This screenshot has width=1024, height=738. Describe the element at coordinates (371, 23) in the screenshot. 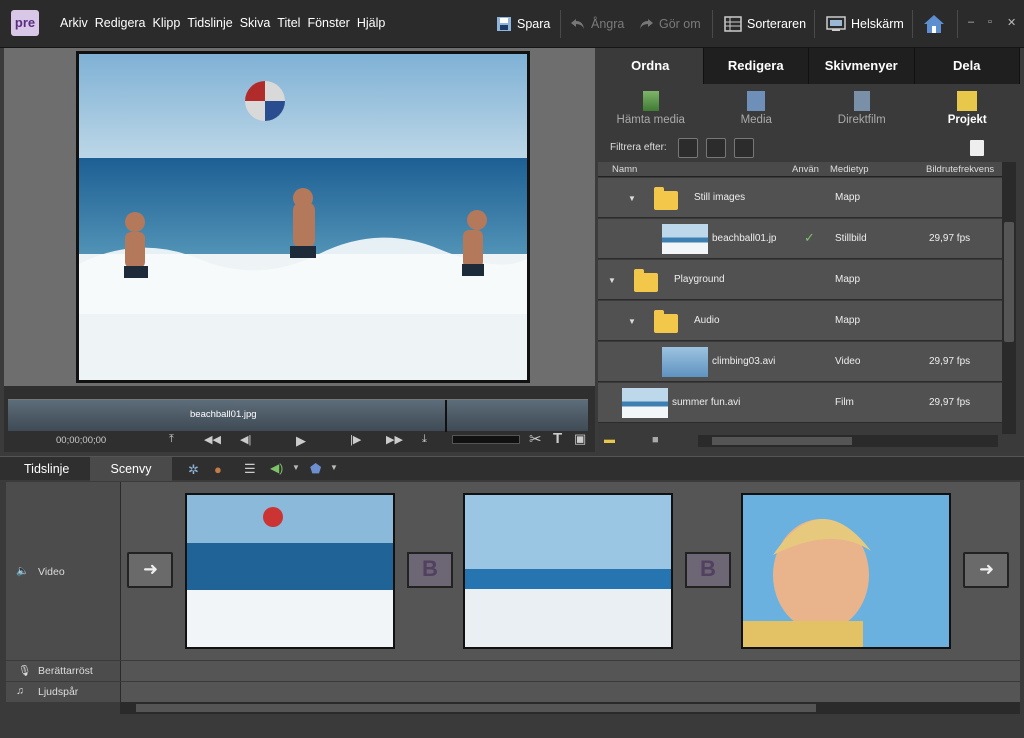

I see `menu-hjalp: Hjälp` at that location.